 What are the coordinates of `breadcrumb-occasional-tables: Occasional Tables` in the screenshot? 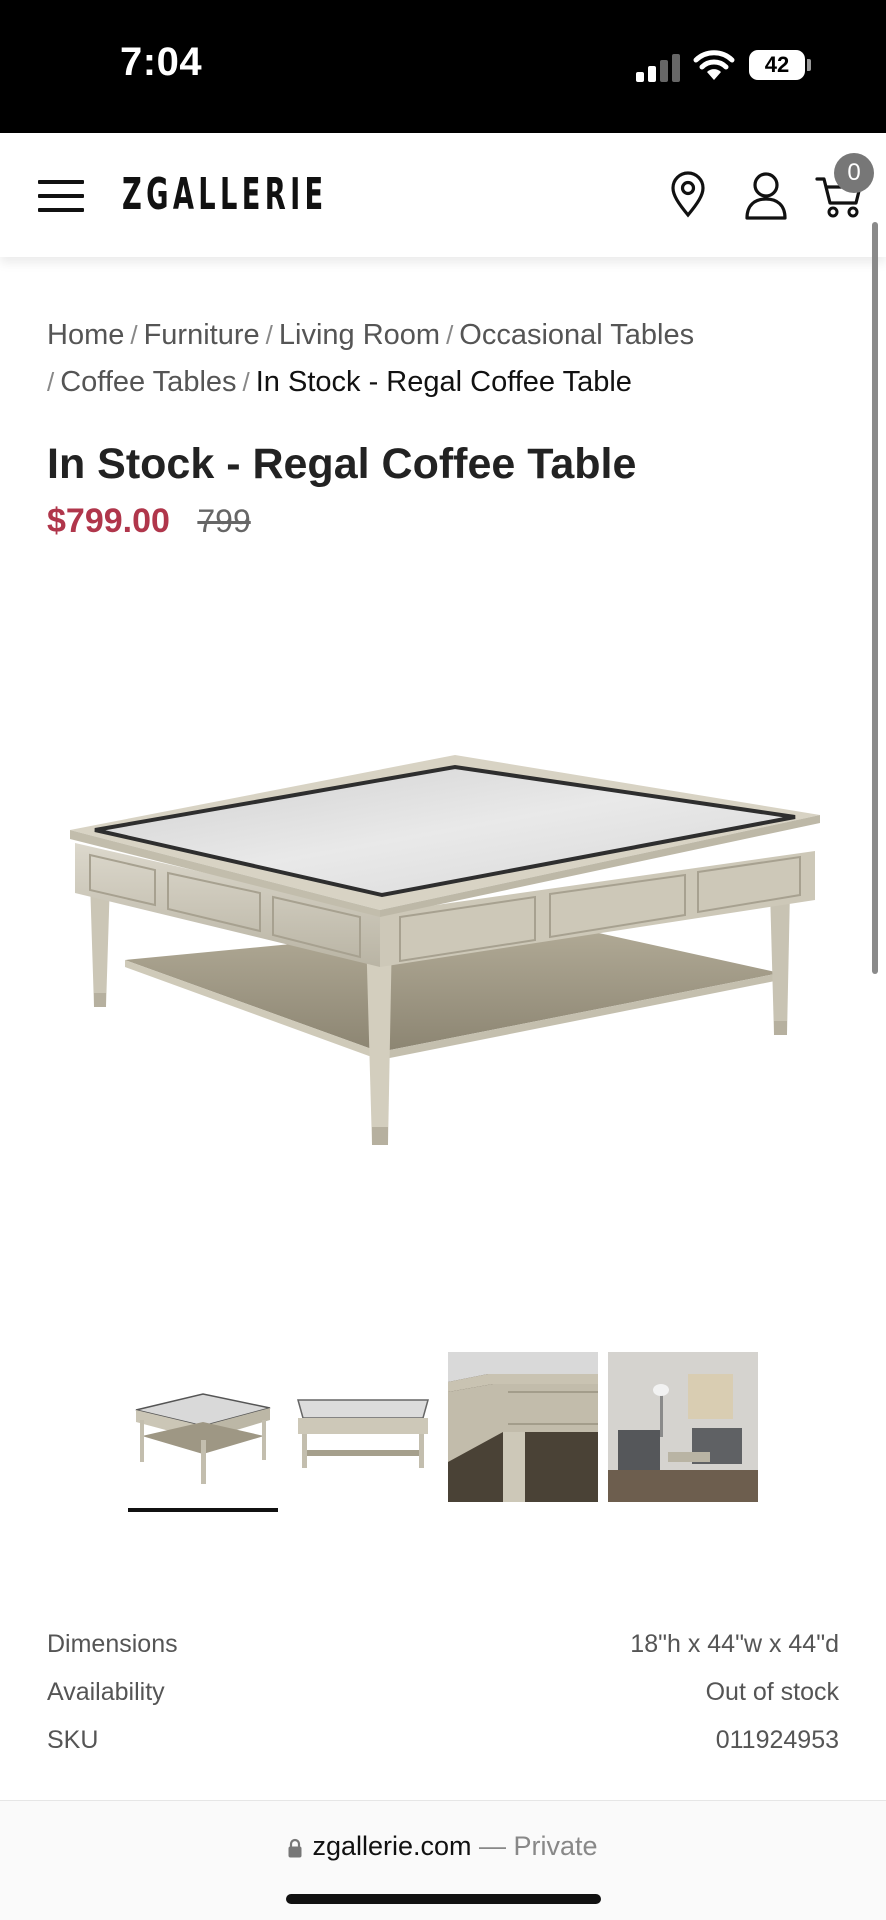 It's located at (576, 335).